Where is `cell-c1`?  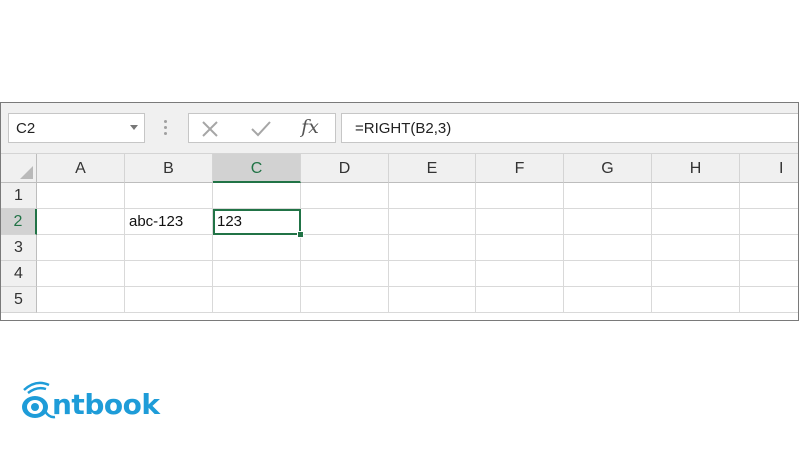
cell-c1 is located at coordinates (257, 196).